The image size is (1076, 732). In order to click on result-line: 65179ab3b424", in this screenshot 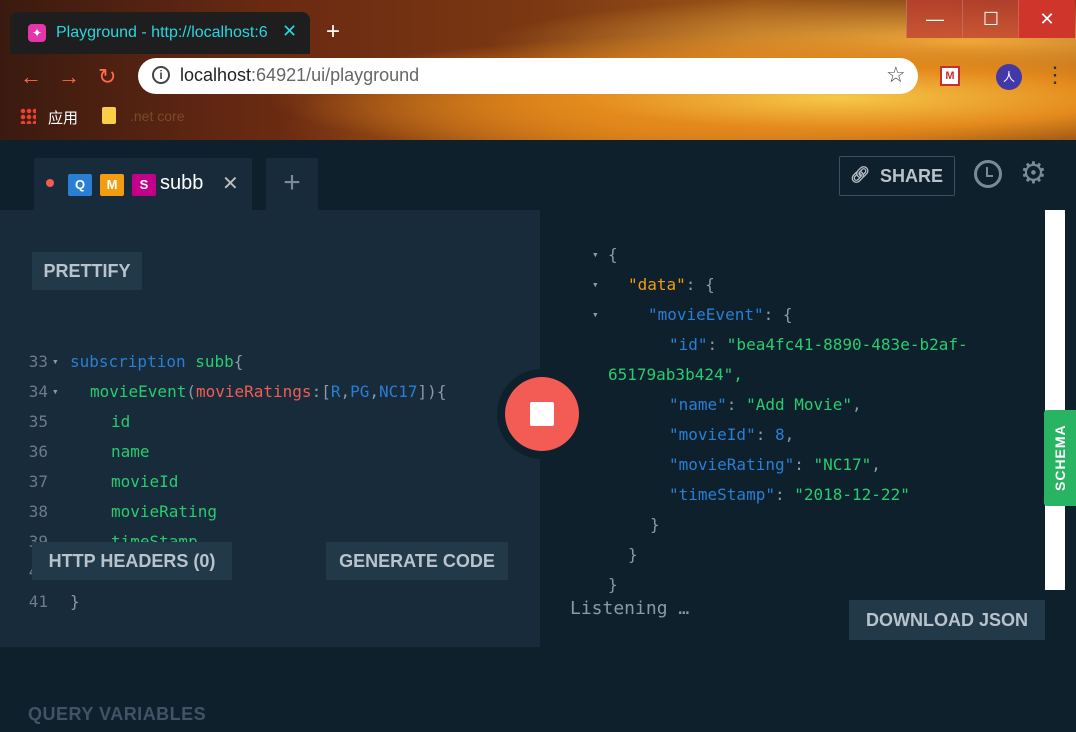, I will do `click(675, 374)`.